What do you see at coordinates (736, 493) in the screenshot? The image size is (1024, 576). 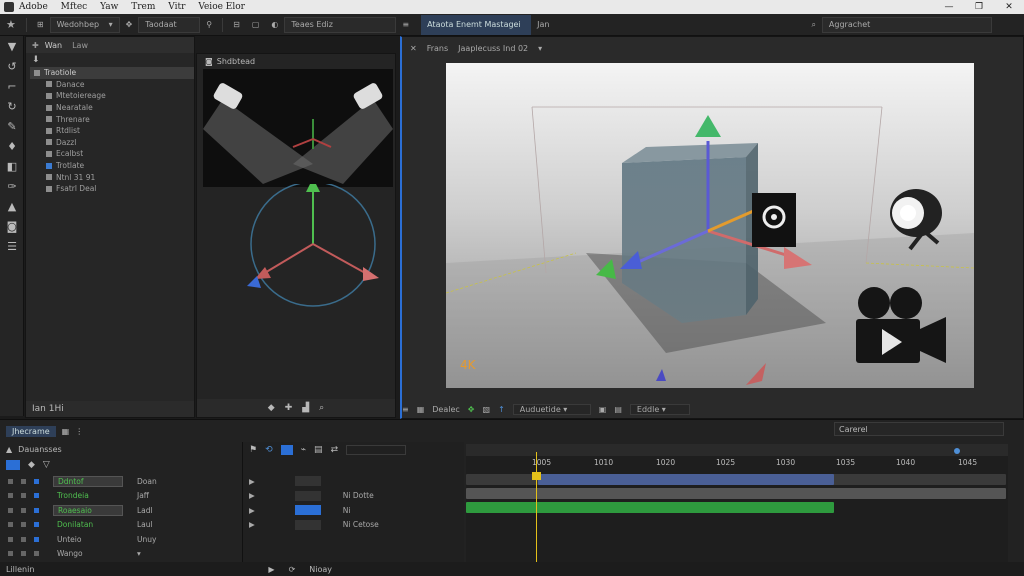 I see `track-row` at bounding box center [736, 493].